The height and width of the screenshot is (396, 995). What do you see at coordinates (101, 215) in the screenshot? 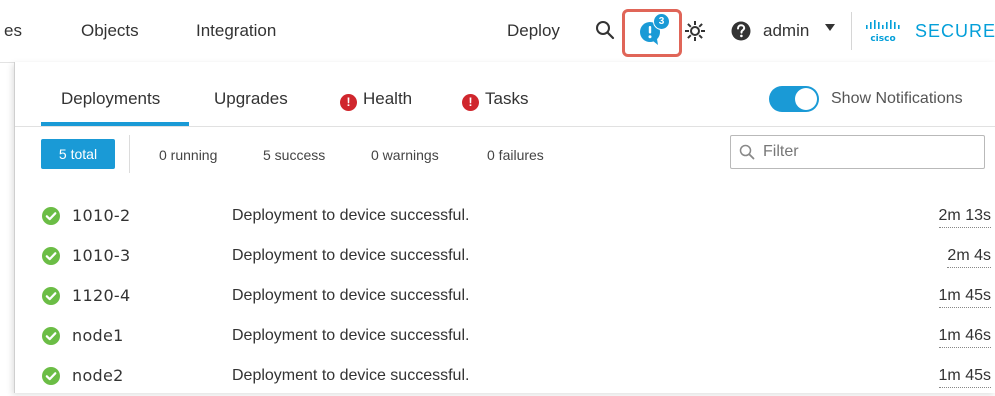
I see `device-name: 1010-2` at bounding box center [101, 215].